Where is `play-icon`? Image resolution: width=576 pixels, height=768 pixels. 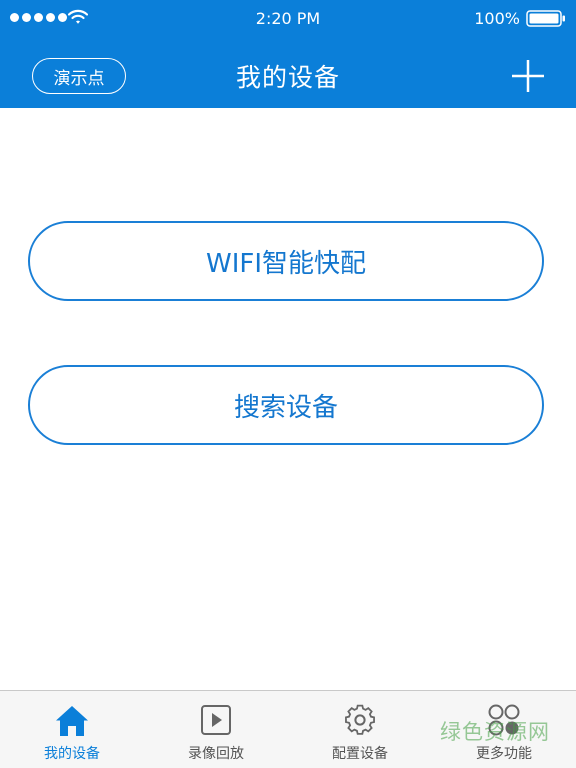
play-icon is located at coordinates (216, 720).